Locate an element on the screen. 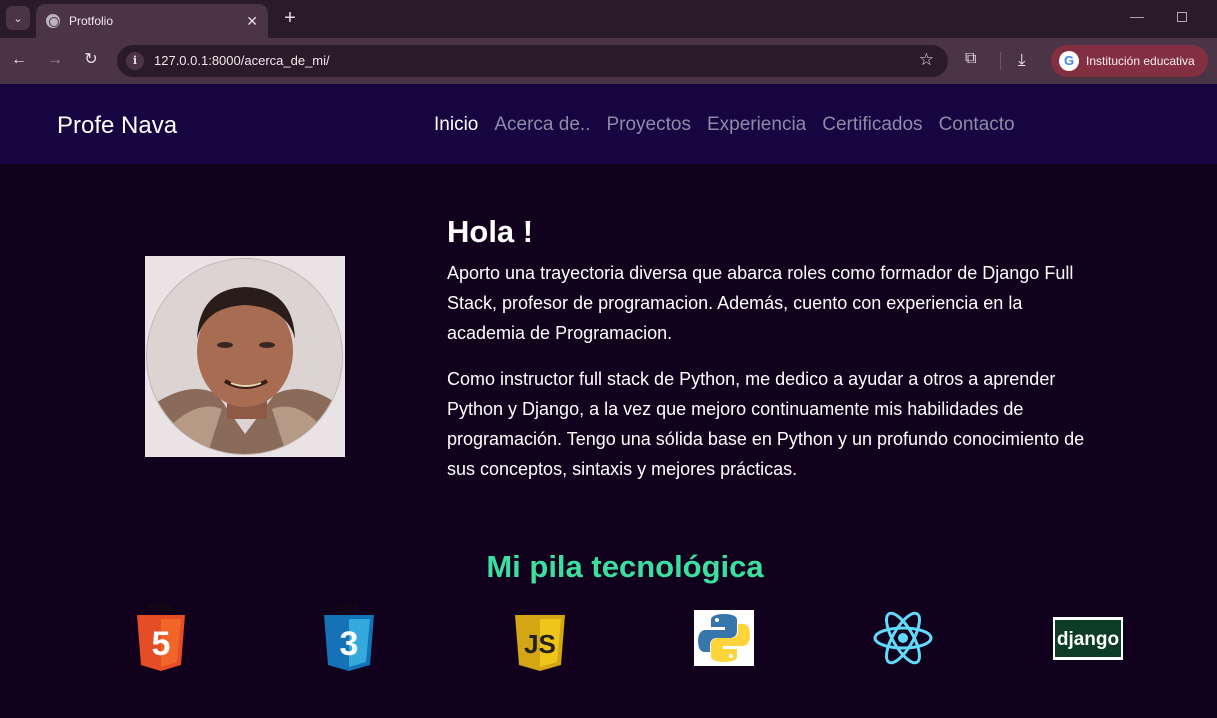 The width and height of the screenshot is (1217, 718). profile-photo is located at coordinates (245, 356).